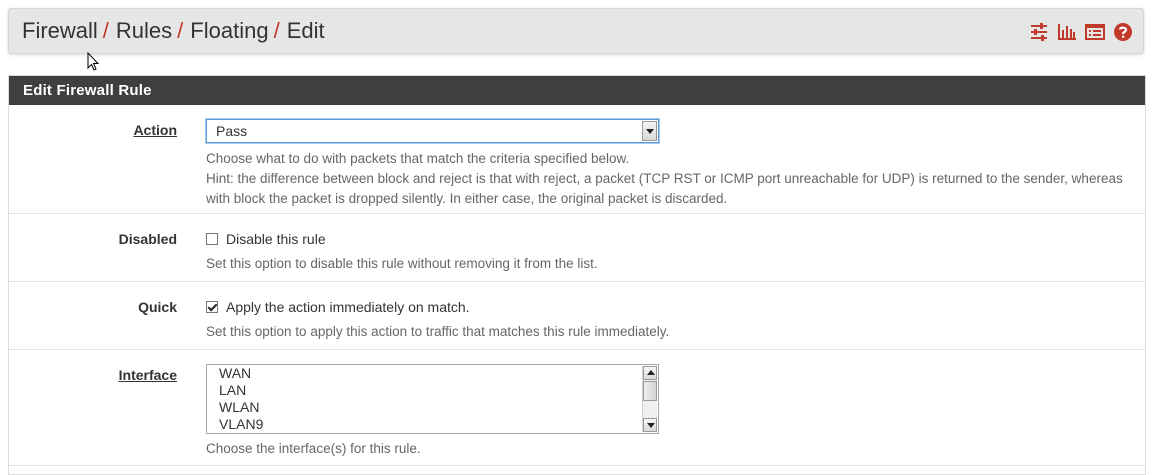 The image size is (1152, 475). Describe the element at coordinates (348, 307) in the screenshot. I see `quick-checkbox-label: Apply the action immediately on match.` at that location.